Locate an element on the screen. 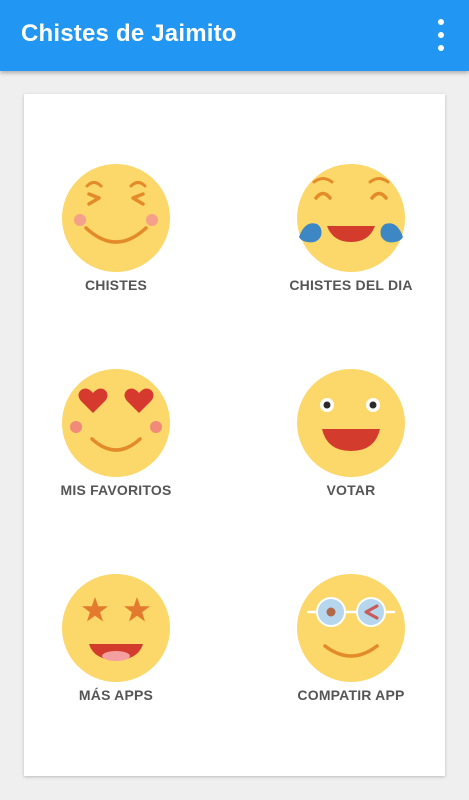  chistes-button: CHISTES is located at coordinates (116, 239).